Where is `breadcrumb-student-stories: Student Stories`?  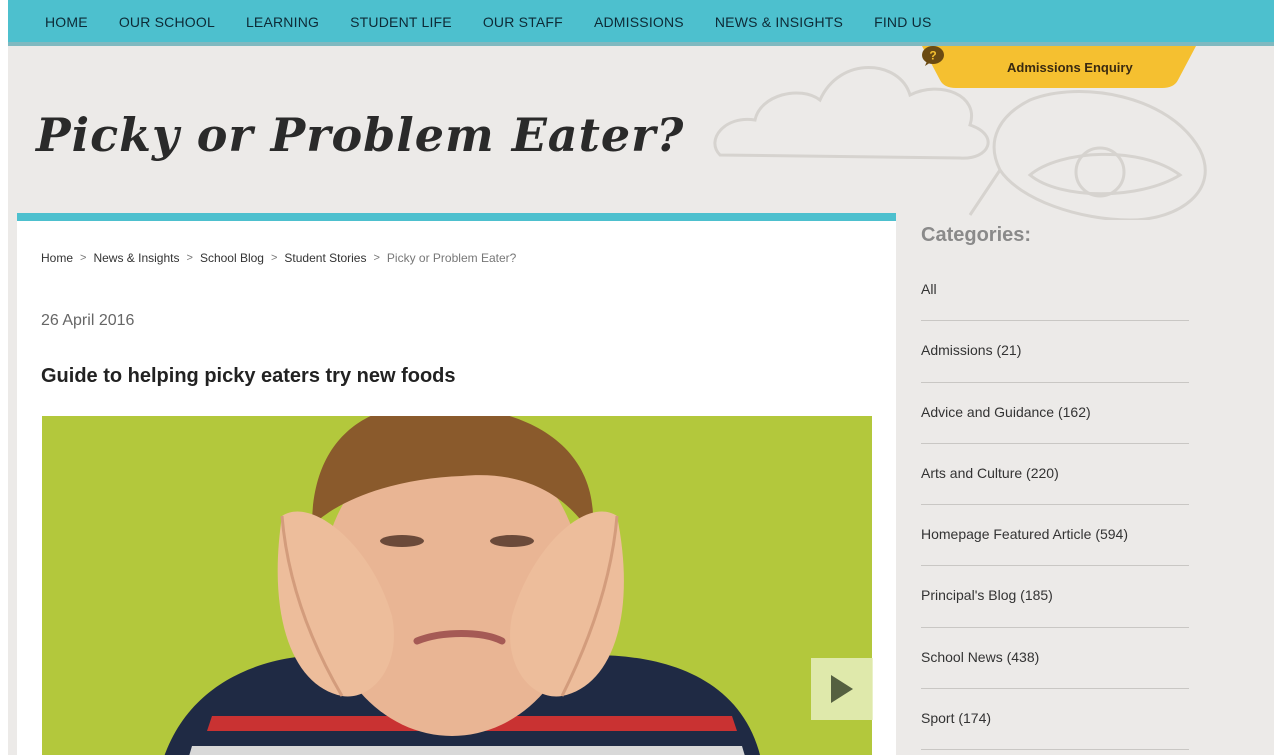
breadcrumb-student-stories: Student Stories is located at coordinates (325, 258).